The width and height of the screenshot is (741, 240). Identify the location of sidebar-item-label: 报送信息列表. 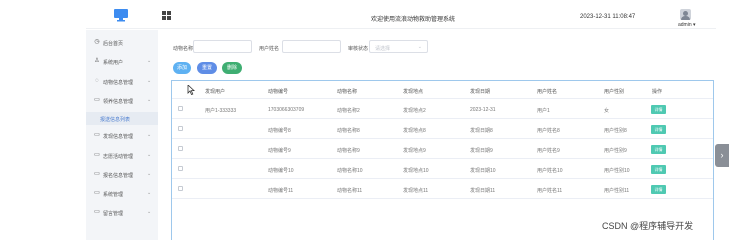
(115, 120).